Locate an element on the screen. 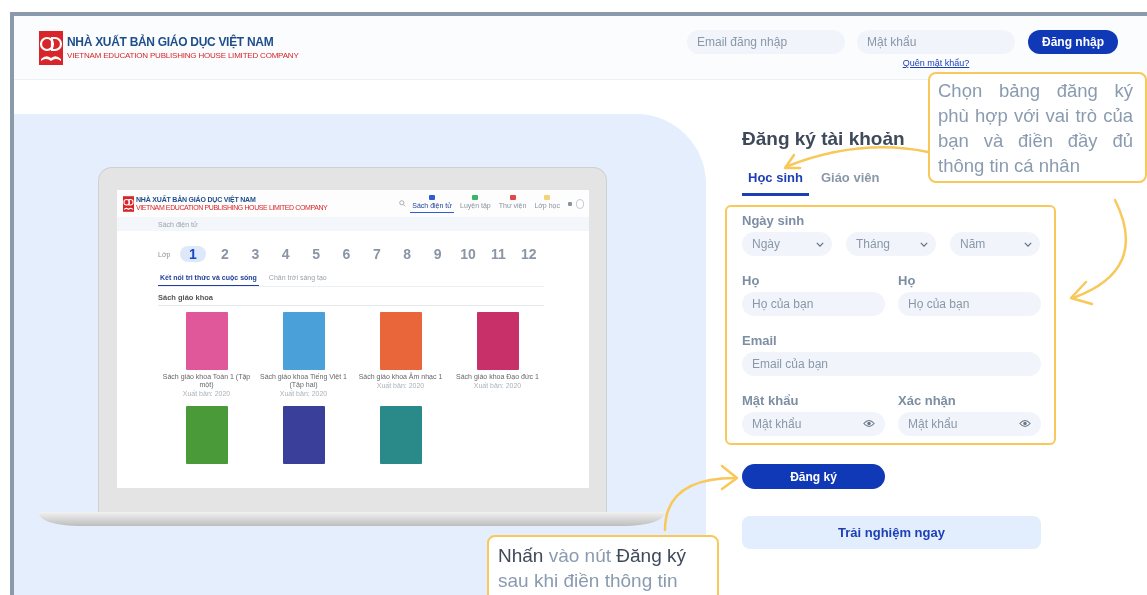  grade-tab: 12 is located at coordinates (528, 254).